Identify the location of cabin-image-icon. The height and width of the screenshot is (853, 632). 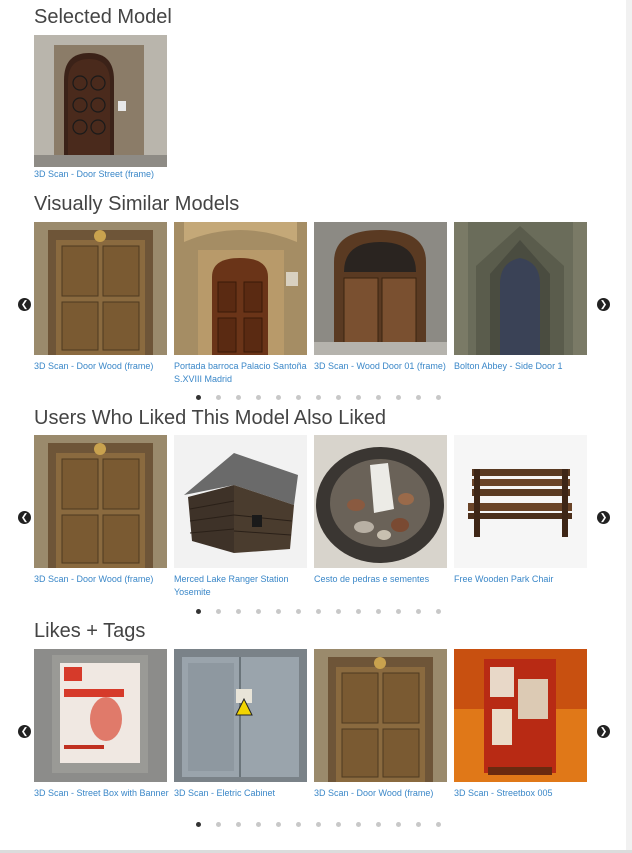
(240, 501).